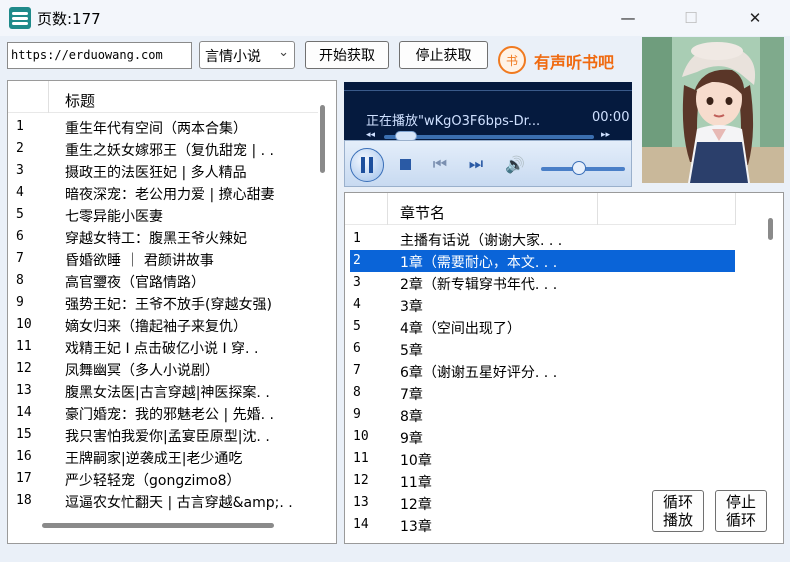 Image resolution: width=790 pixels, height=562 pixels. I want to click on book-row-number: 18, so click(24, 500).